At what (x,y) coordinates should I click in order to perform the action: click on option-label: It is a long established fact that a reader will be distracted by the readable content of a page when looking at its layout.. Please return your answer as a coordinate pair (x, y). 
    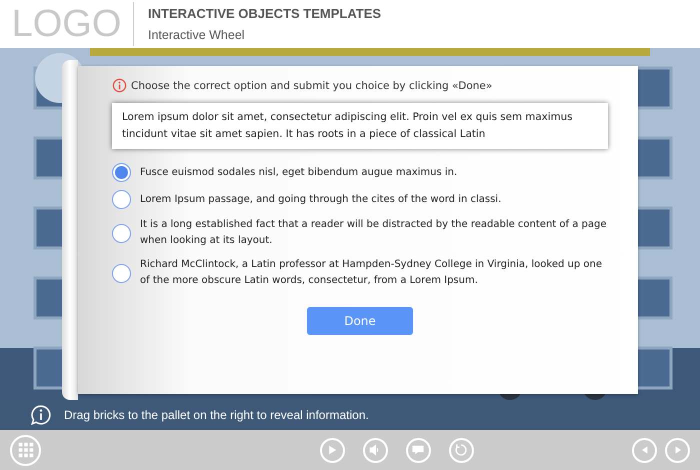
    Looking at the image, I should click on (374, 233).